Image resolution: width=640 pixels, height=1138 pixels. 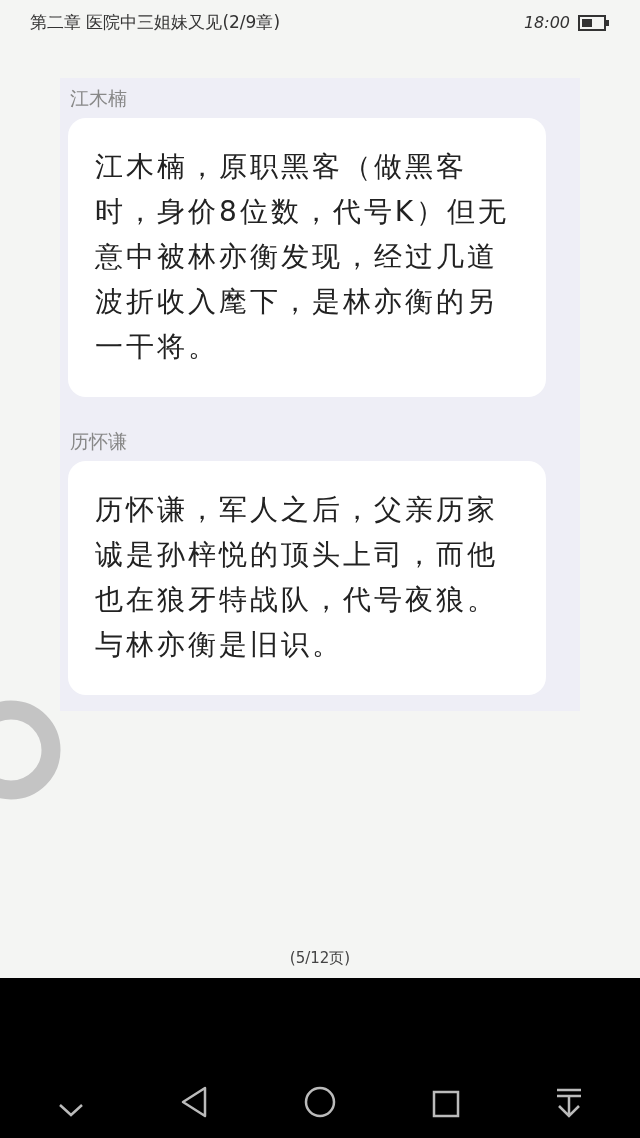 What do you see at coordinates (71, 1110) in the screenshot?
I see `collapse-icon` at bounding box center [71, 1110].